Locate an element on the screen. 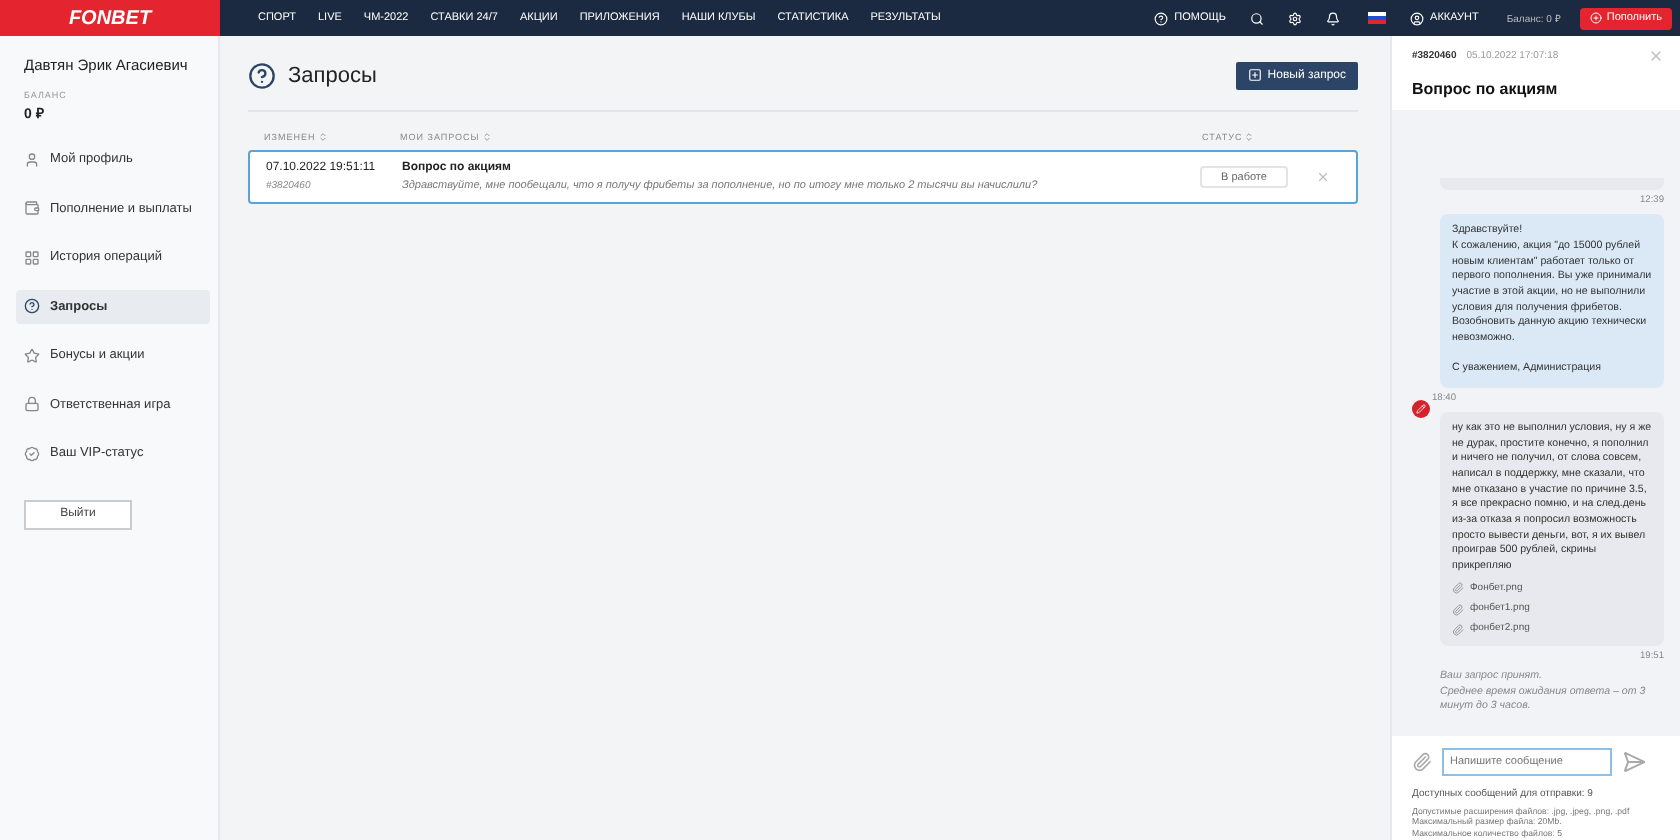  search-icon is located at coordinates (1257, 18).